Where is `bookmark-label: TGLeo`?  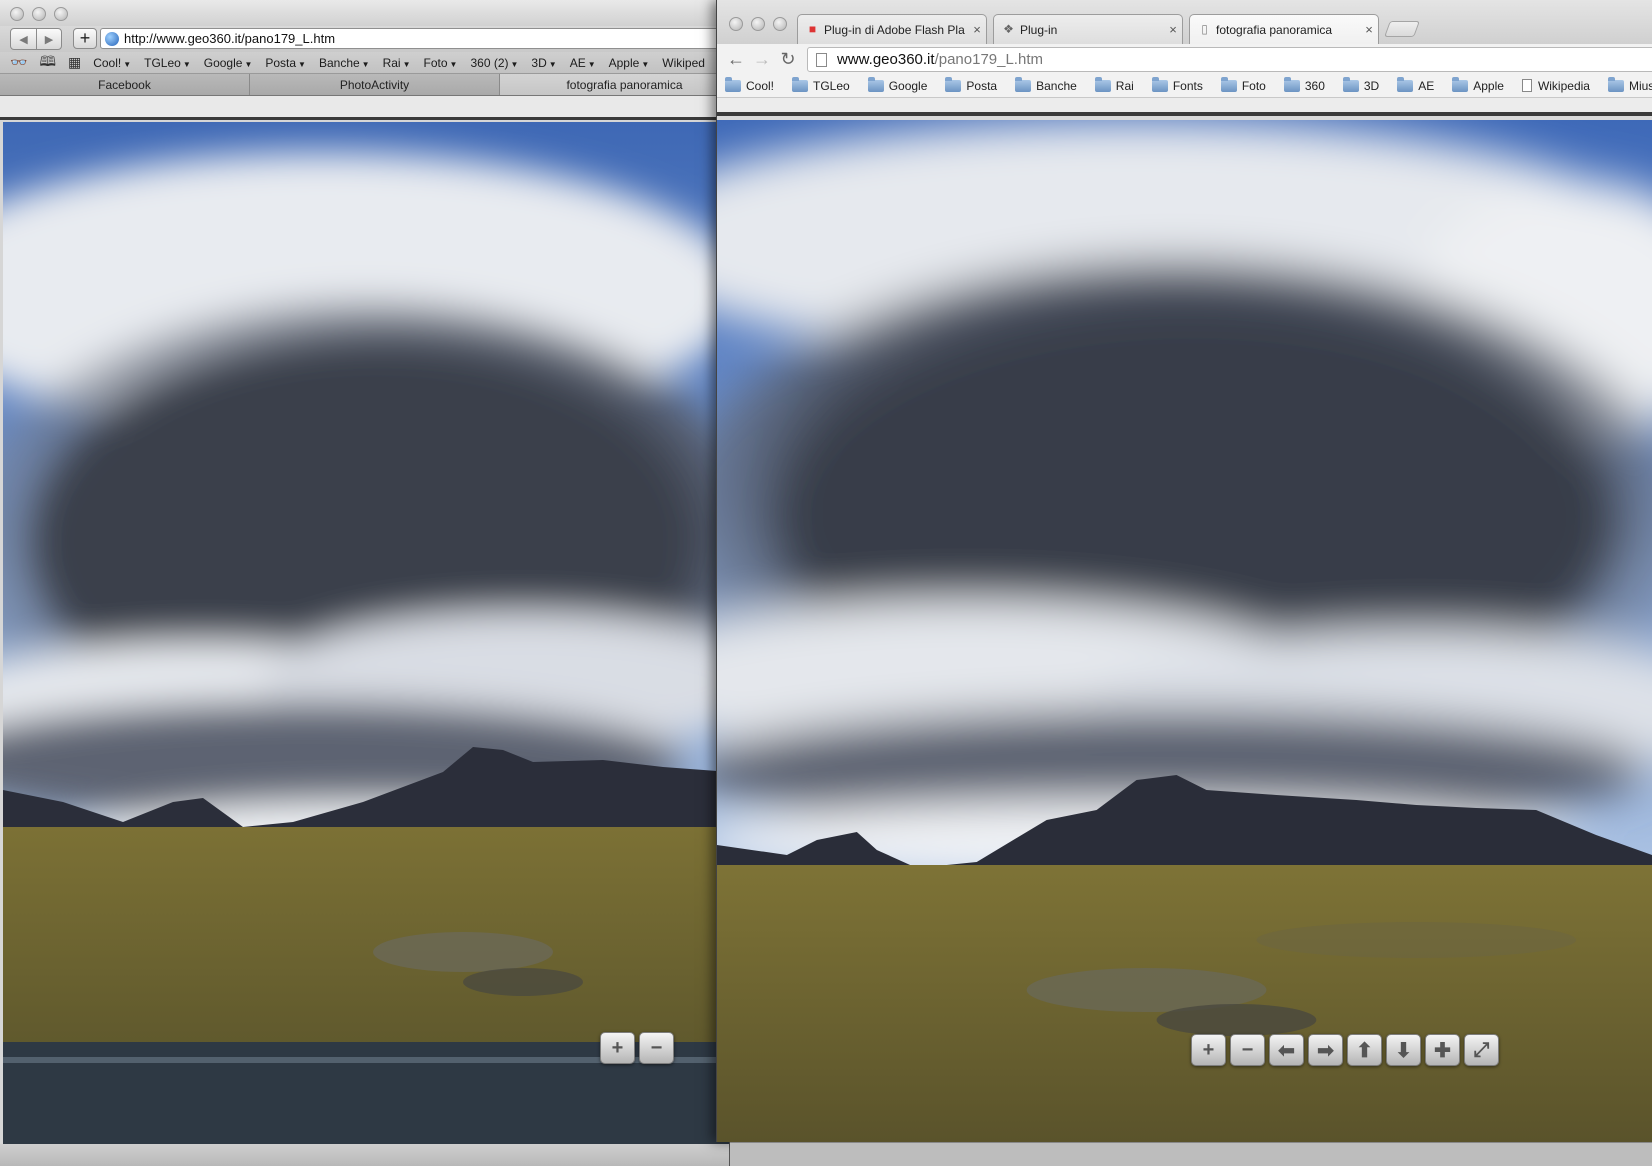 bookmark-label: TGLeo is located at coordinates (162, 62).